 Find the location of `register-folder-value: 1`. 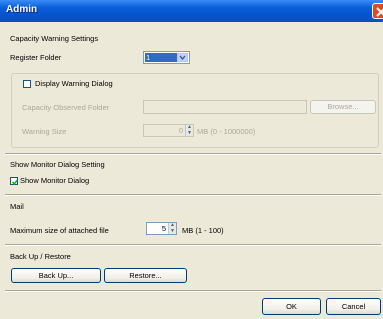

register-folder-value: 1 is located at coordinates (161, 57).